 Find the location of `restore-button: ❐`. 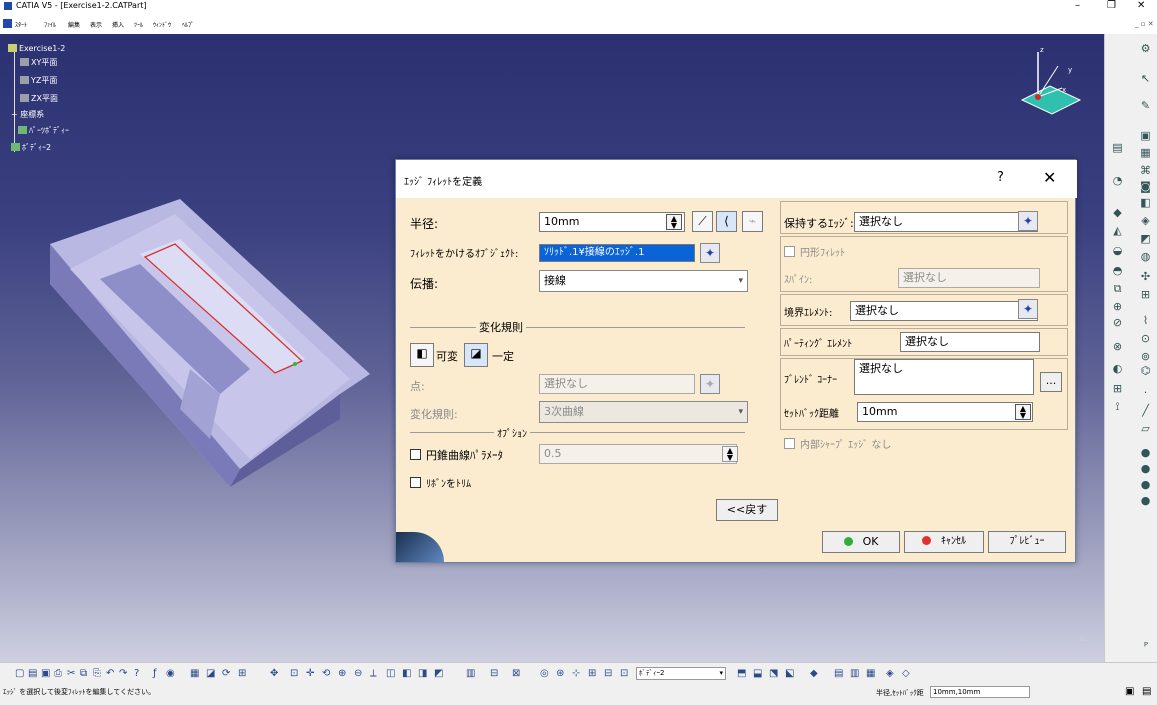

restore-button: ❐ is located at coordinates (1111, 6).